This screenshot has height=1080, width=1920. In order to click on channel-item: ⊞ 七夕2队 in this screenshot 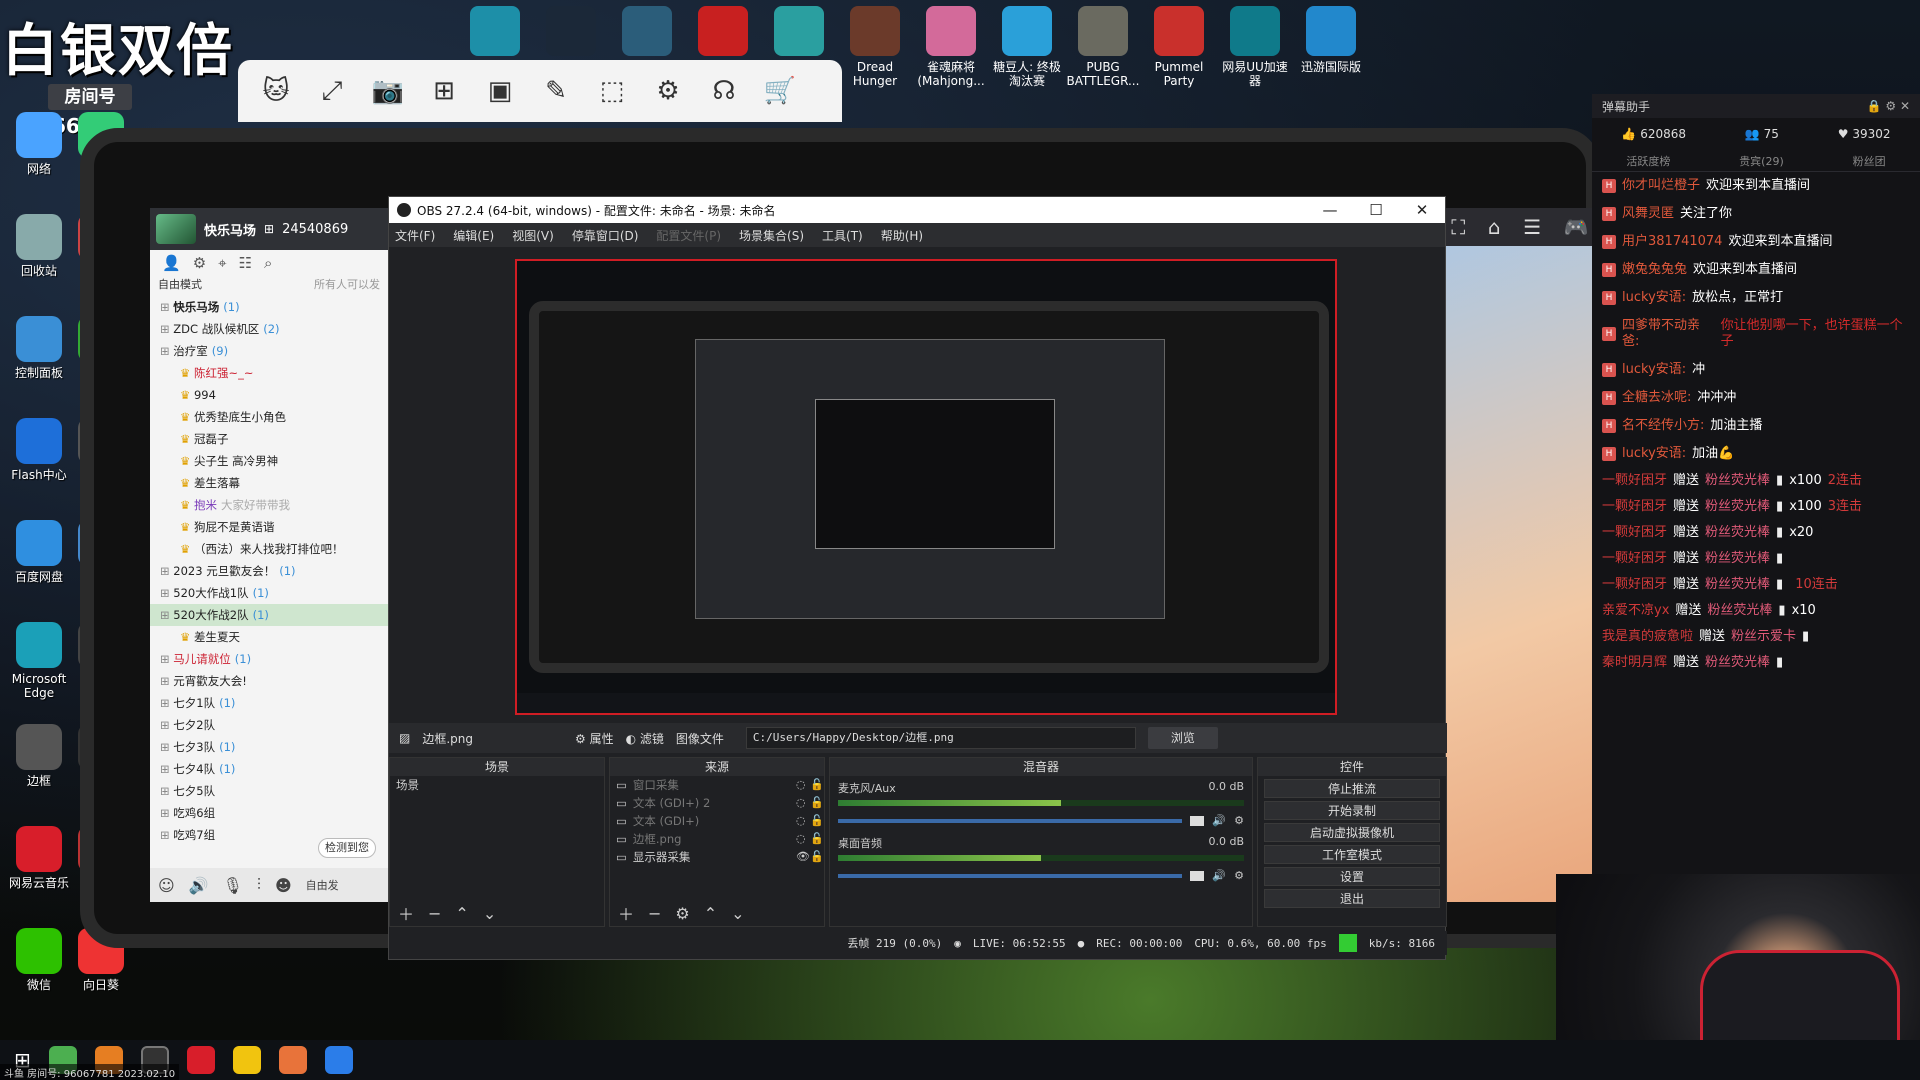, I will do `click(269, 725)`.